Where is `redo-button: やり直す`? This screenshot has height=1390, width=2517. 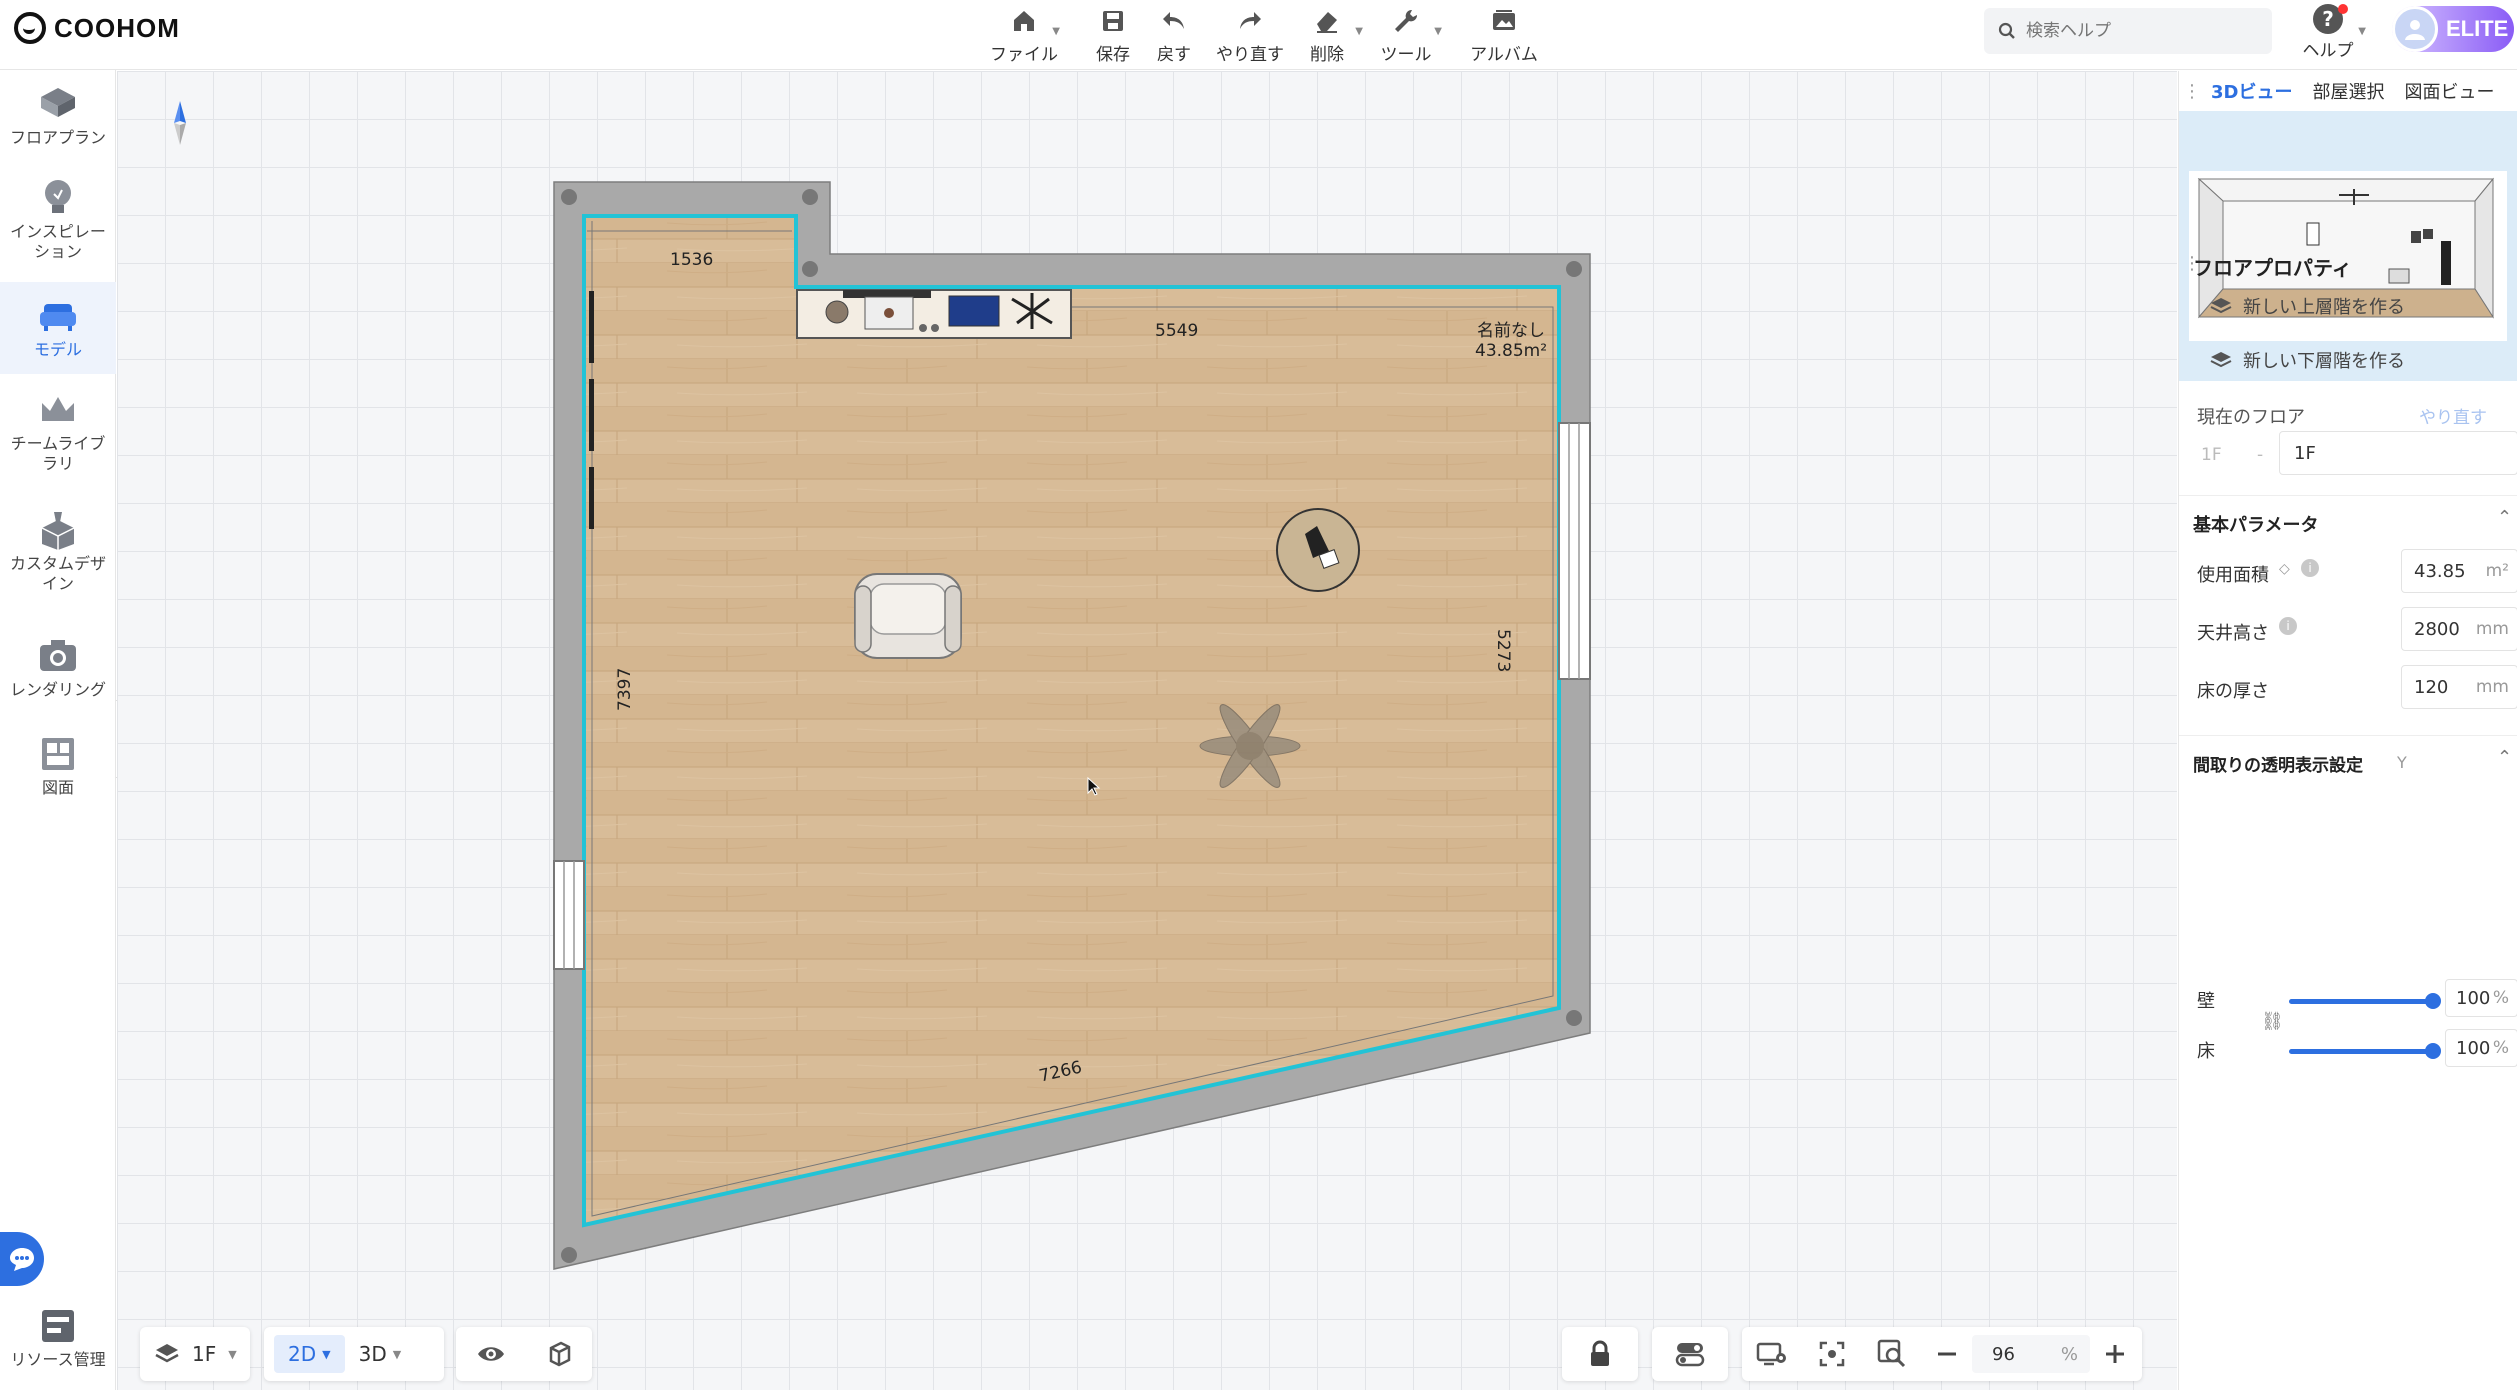 redo-button: やり直す is located at coordinates (1250, 34).